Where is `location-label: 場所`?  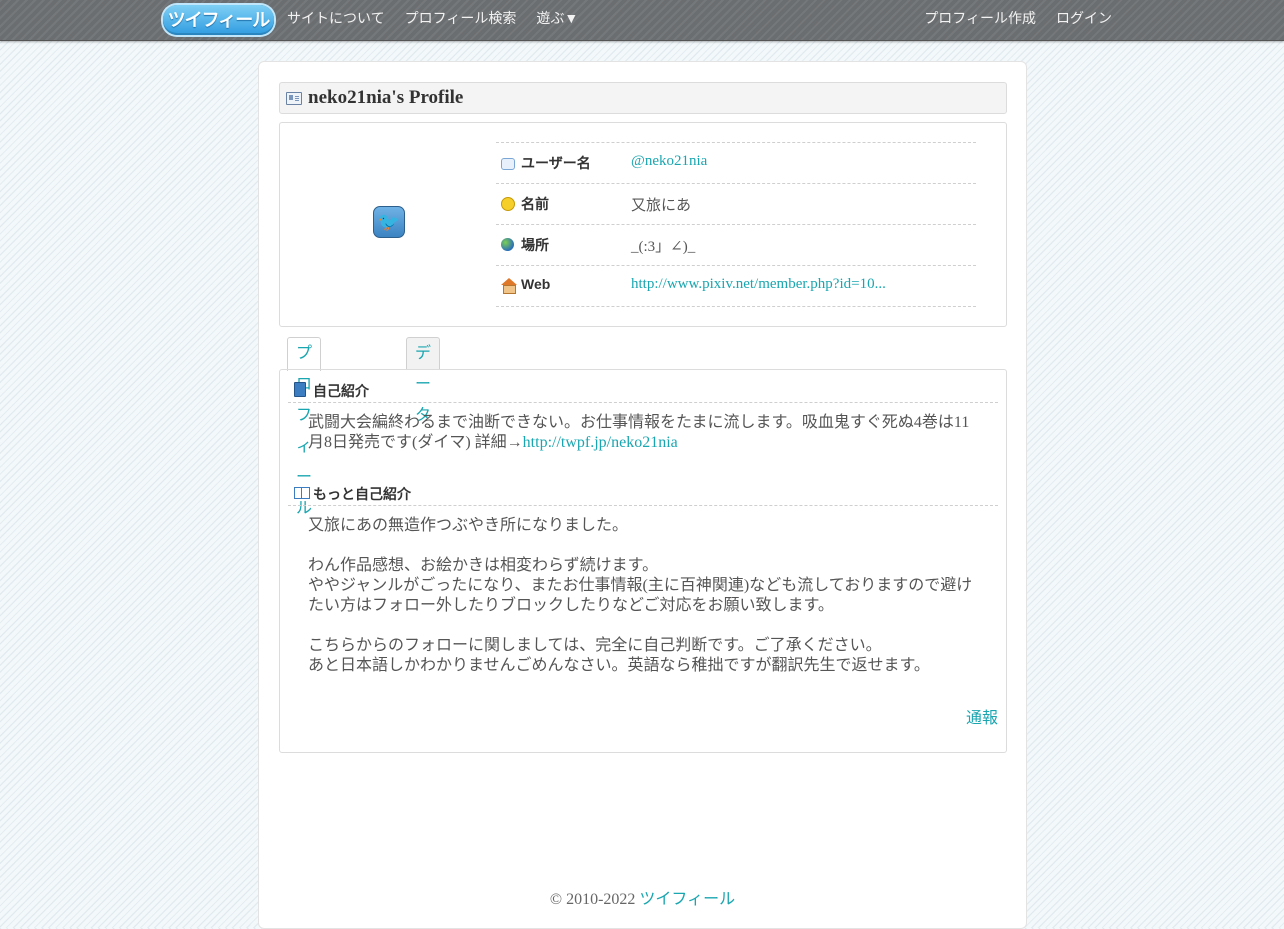 location-label: 場所 is located at coordinates (535, 245).